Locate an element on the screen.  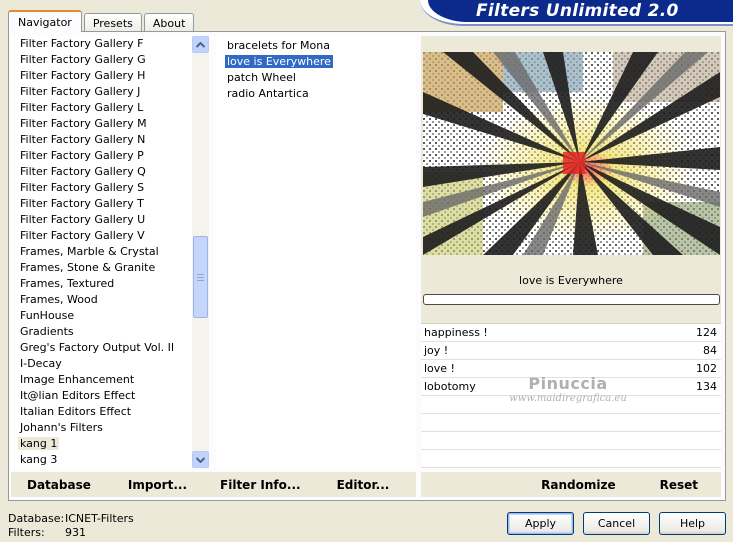
category-item: Filter Factory Gallery S is located at coordinates (110, 188).